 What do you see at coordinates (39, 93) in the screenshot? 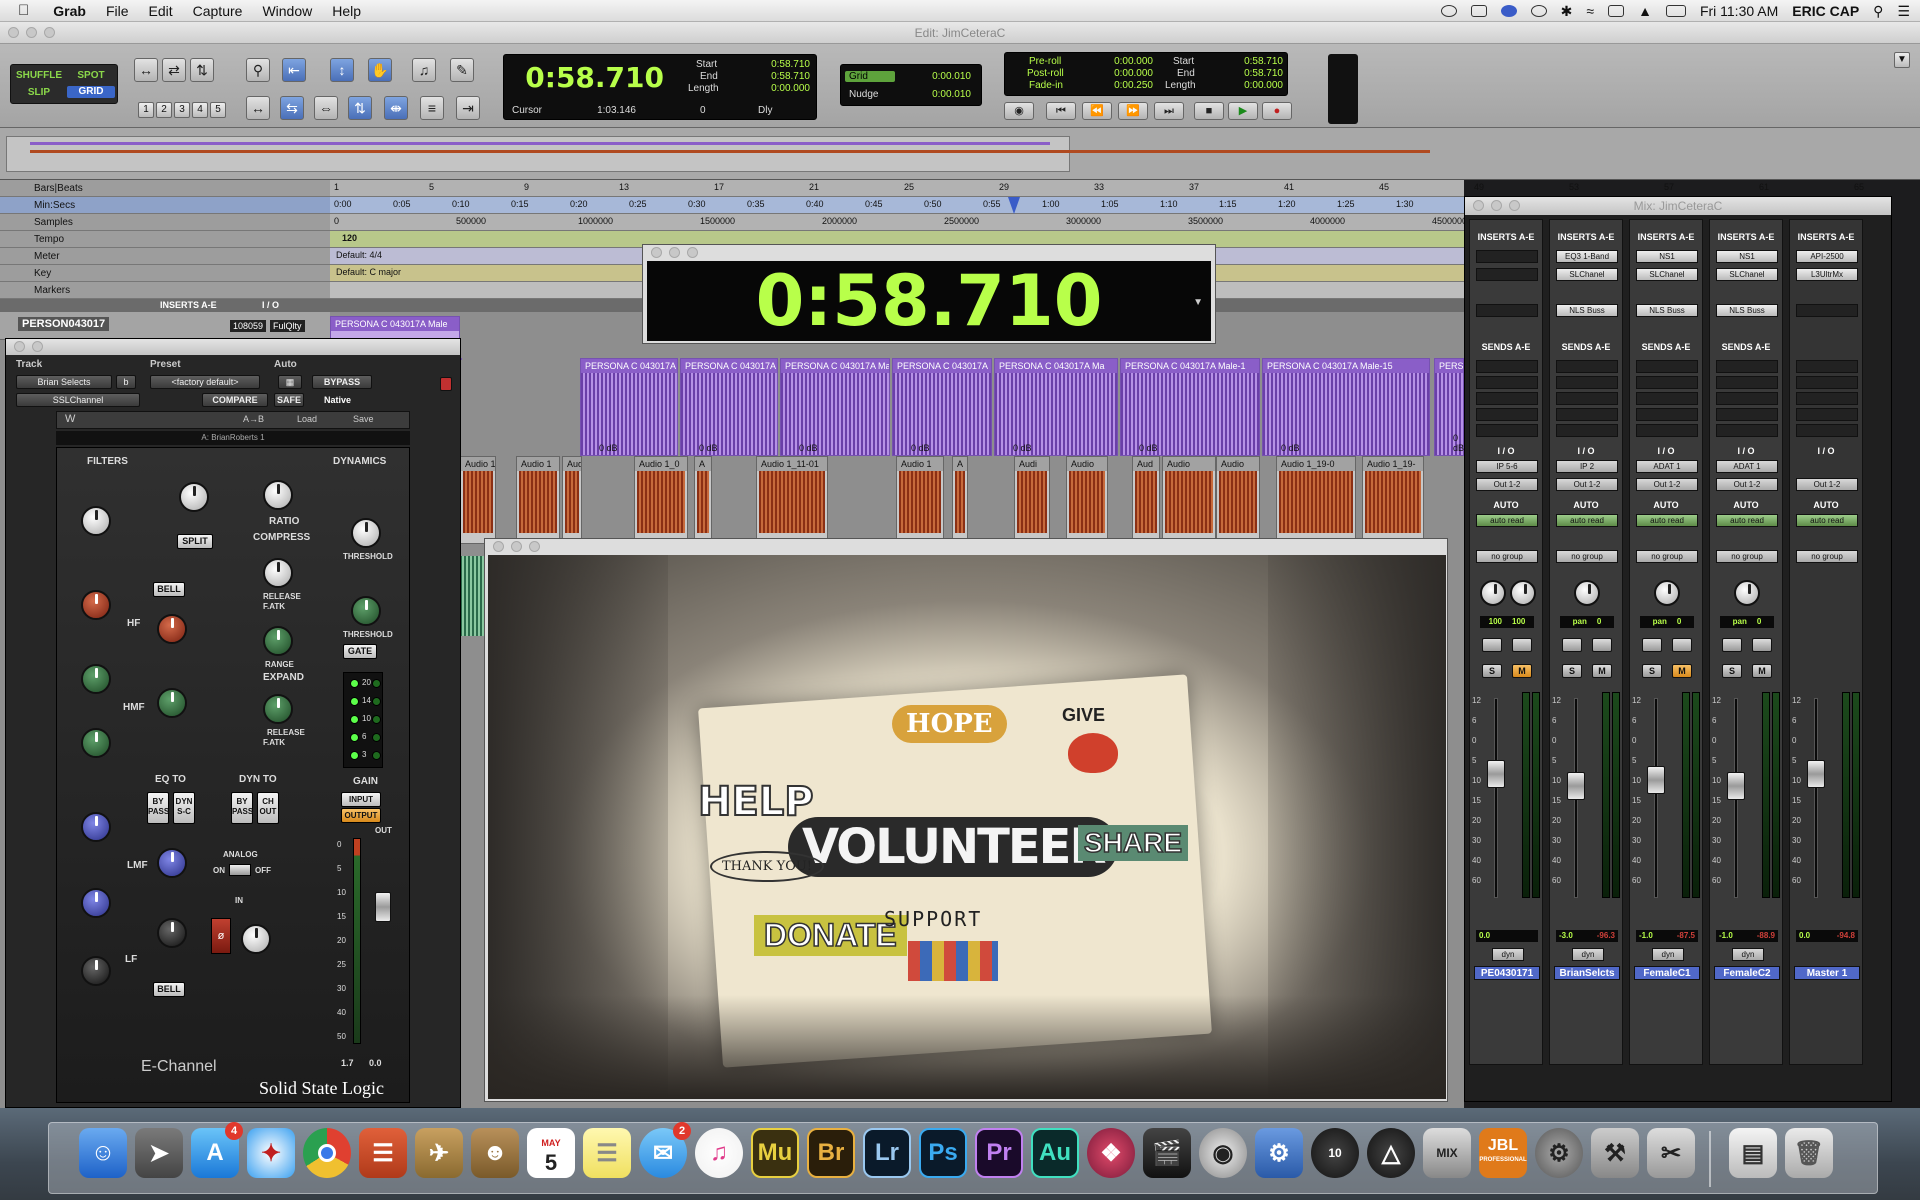
I see `slip-mode-button: SLIP` at bounding box center [39, 93].